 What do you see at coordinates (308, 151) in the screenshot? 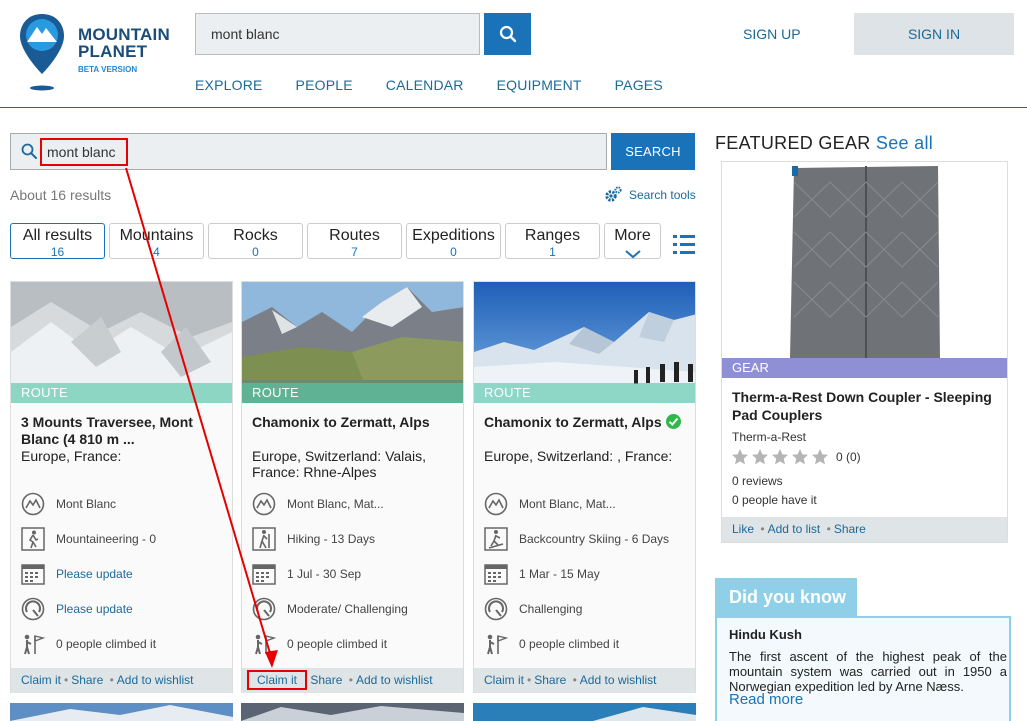
I see `search-input: mont blanc` at bounding box center [308, 151].